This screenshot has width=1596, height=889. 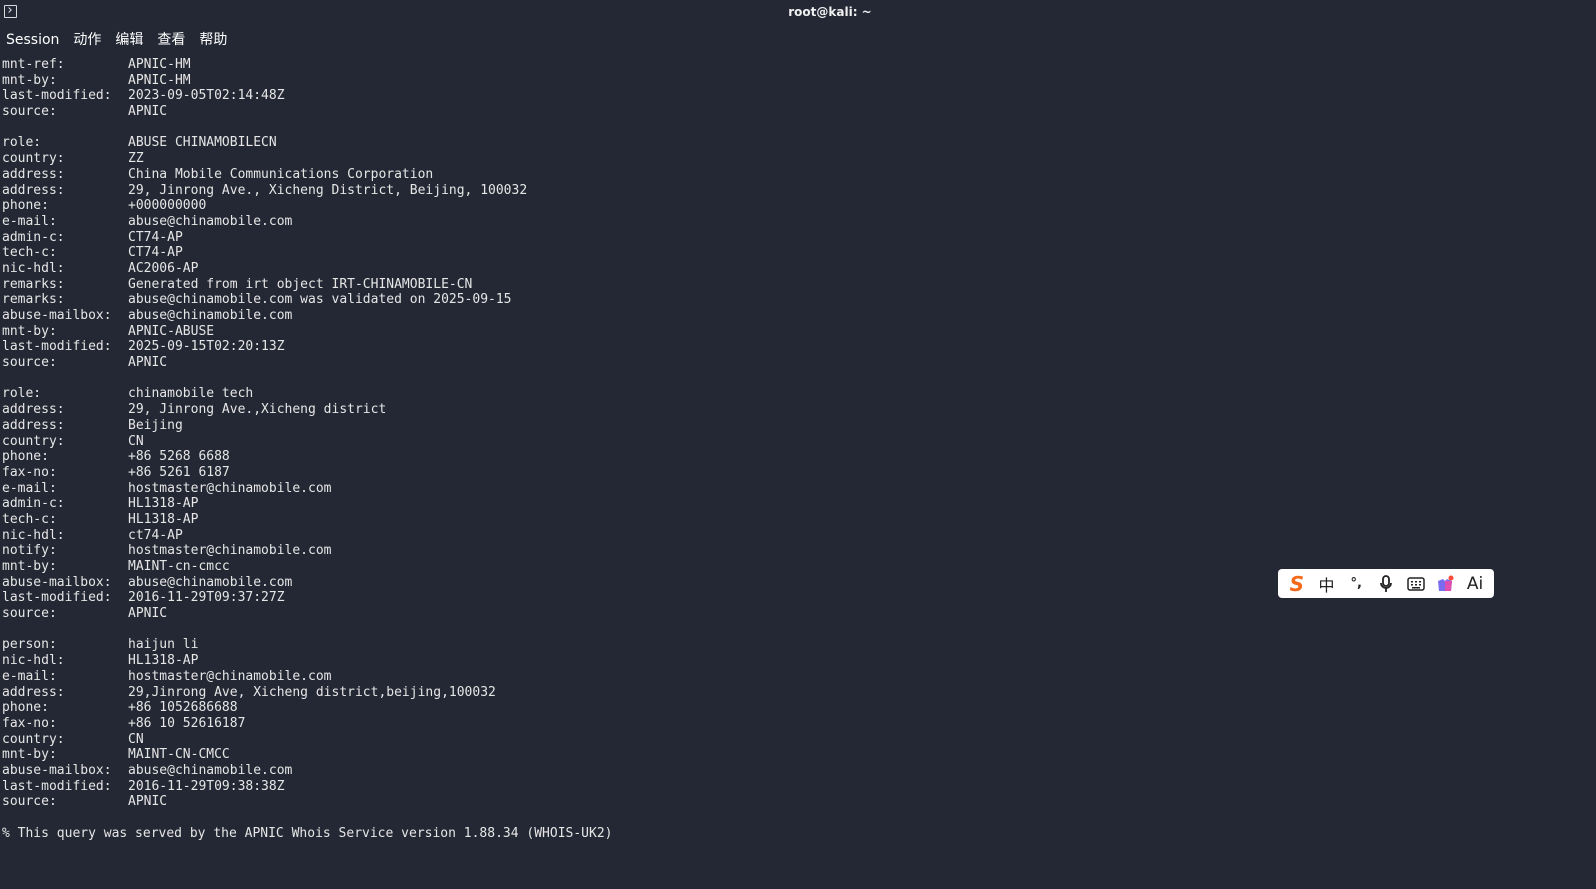 I want to click on whois-value: +86 1052686688, so click(x=183, y=708).